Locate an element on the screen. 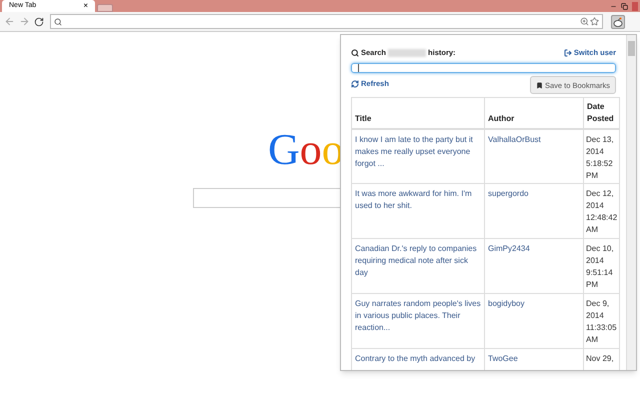  table-cell: supergordo is located at coordinates (534, 211).